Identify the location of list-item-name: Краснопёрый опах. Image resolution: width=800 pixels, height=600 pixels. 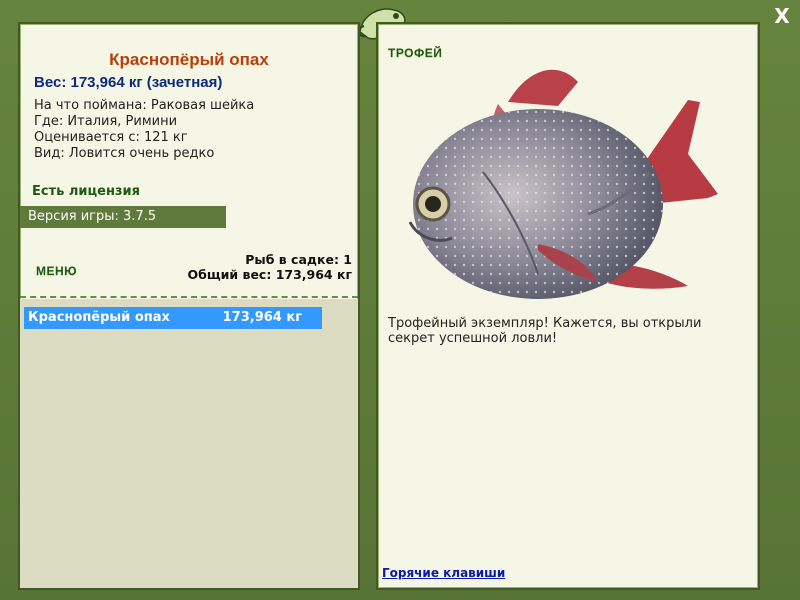
(99, 317).